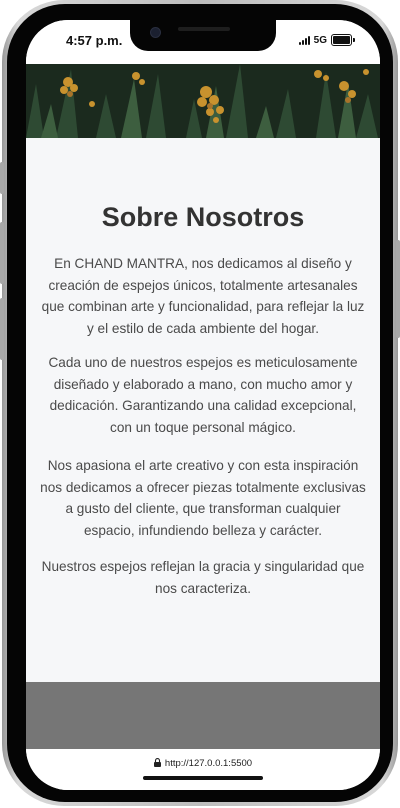  What do you see at coordinates (157, 762) in the screenshot?
I see `lock-icon` at bounding box center [157, 762].